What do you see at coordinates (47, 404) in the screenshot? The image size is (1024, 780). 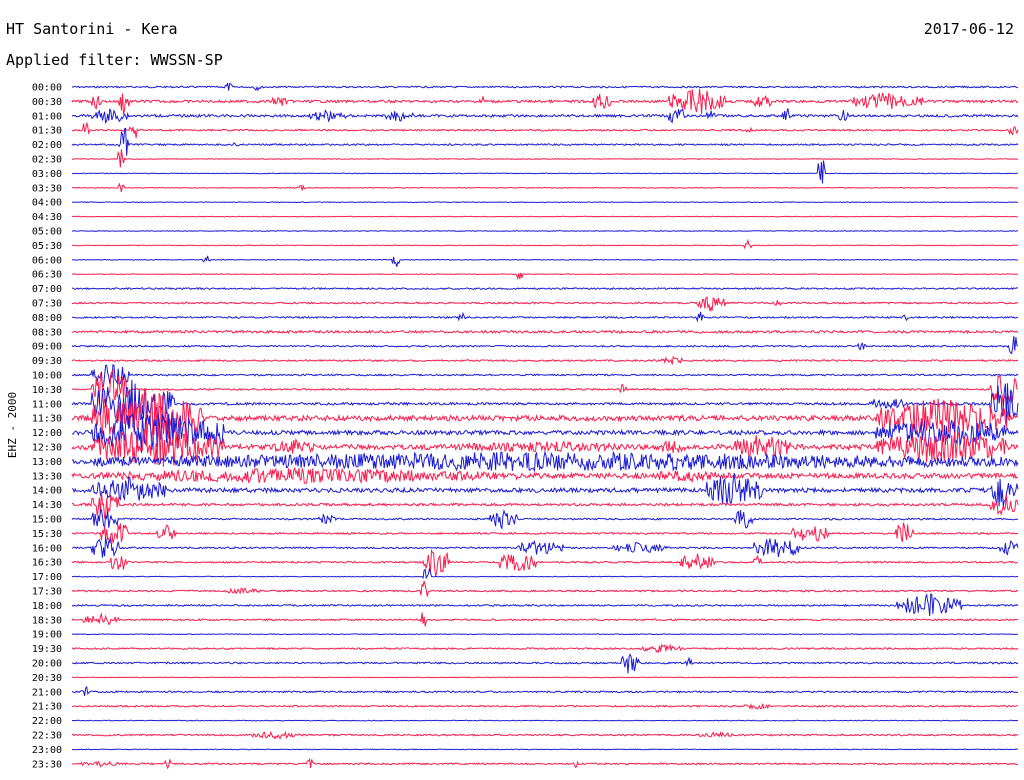 I see `time-label: 11:00` at bounding box center [47, 404].